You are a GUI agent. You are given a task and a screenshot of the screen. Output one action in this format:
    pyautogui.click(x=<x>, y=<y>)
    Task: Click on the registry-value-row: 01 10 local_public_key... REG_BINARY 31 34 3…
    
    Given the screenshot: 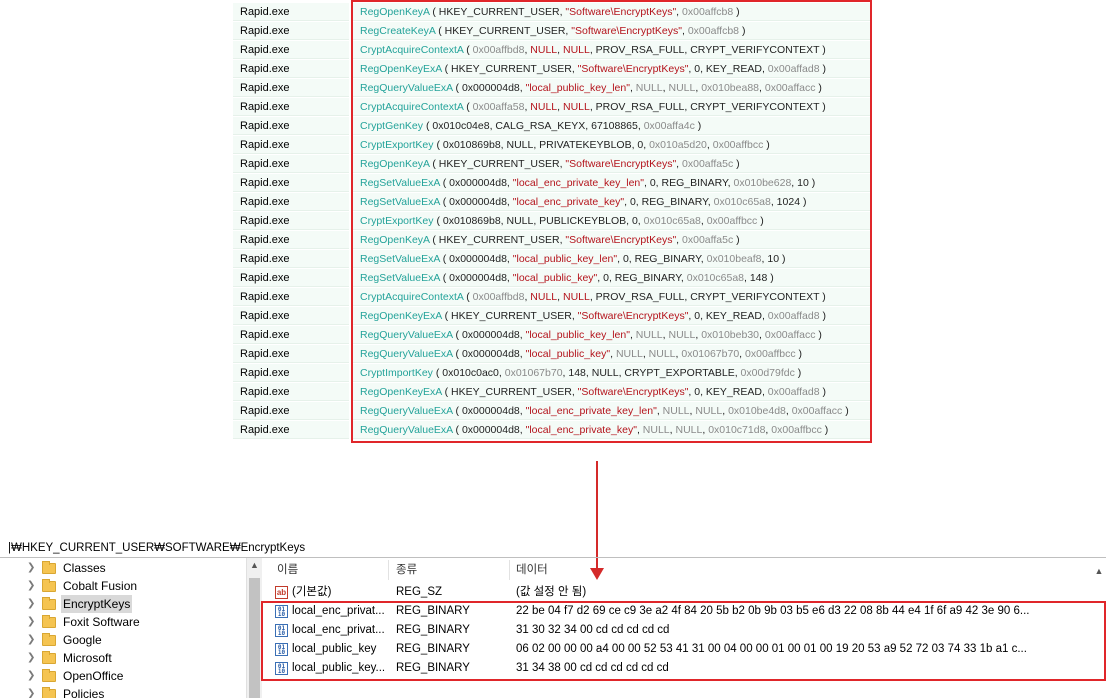 What is the action you would take?
    pyautogui.click(x=687, y=668)
    